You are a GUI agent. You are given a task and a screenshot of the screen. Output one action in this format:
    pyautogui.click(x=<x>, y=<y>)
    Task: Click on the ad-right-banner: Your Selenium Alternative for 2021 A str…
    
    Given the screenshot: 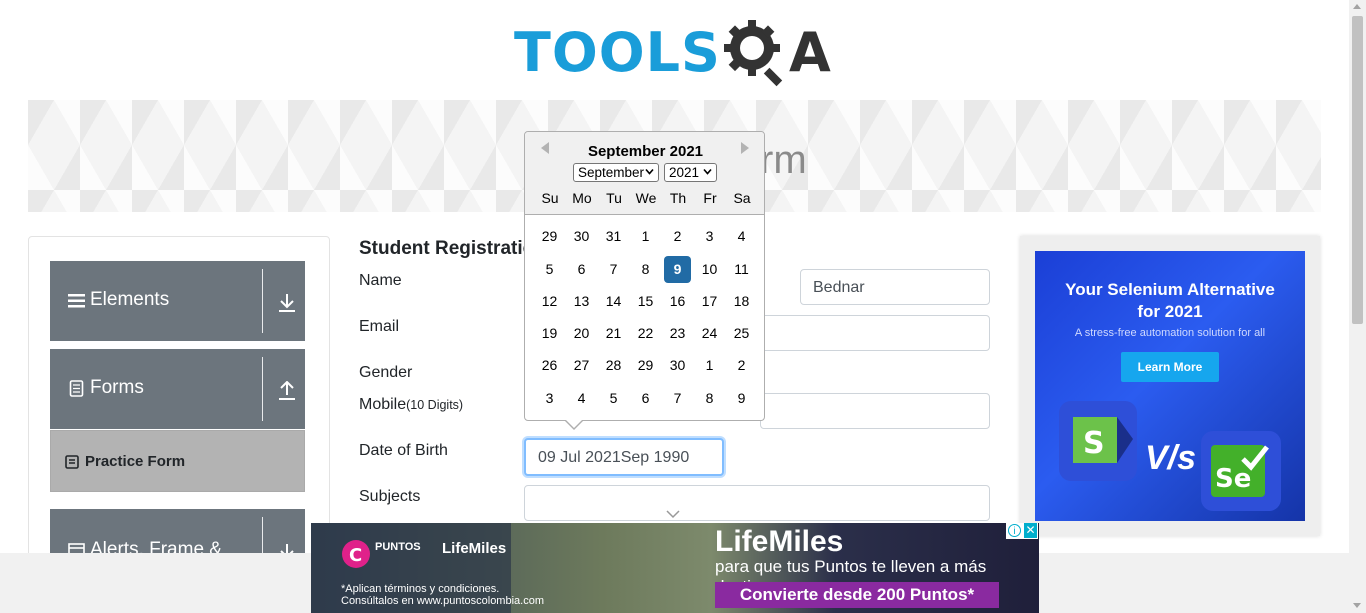 What is the action you would take?
    pyautogui.click(x=1170, y=386)
    